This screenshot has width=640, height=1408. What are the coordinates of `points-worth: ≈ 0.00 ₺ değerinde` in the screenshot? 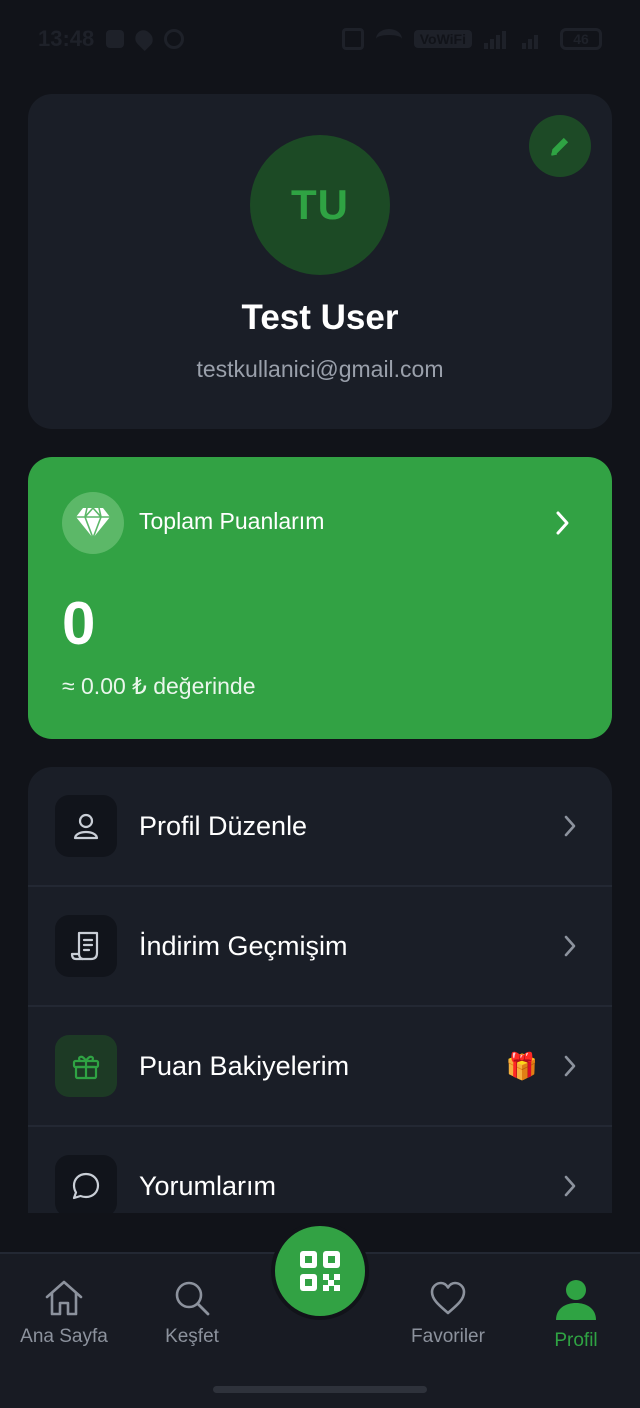 It's located at (159, 686).